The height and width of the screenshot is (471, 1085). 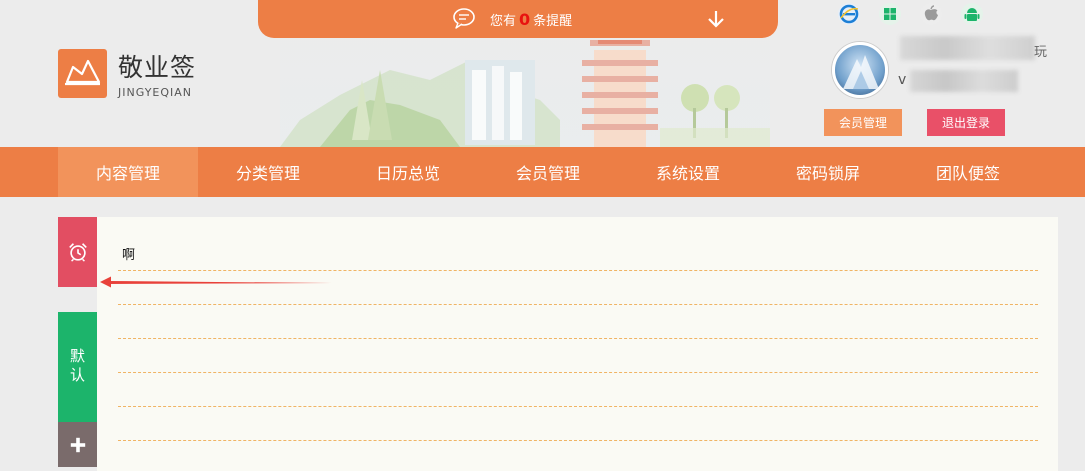 I want to click on arrow-down-icon, so click(x=716, y=19).